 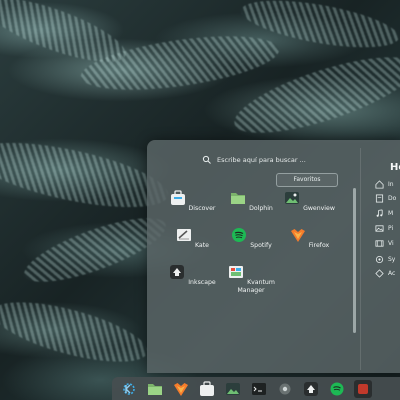 I want to click on app-label: Dolphin, so click(x=261, y=208).